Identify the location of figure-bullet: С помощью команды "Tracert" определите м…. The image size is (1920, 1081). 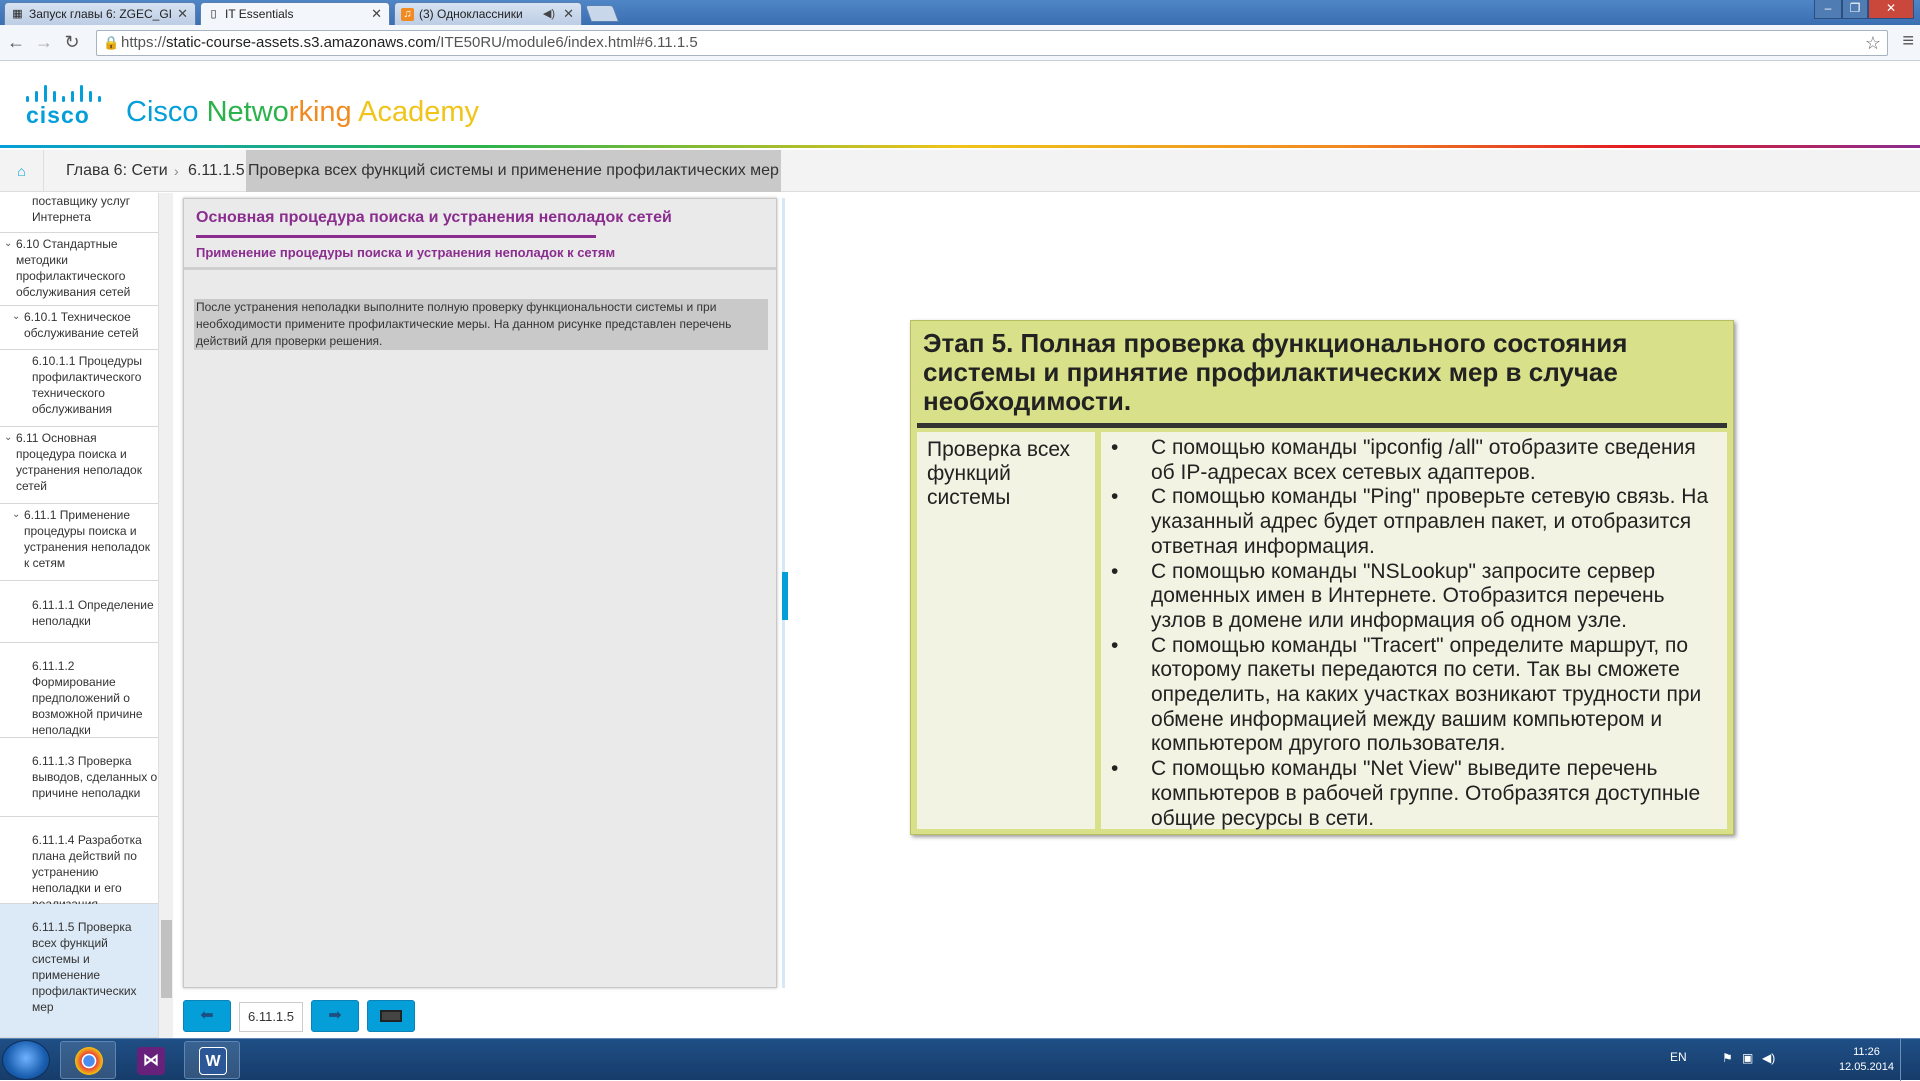
(1416, 696).